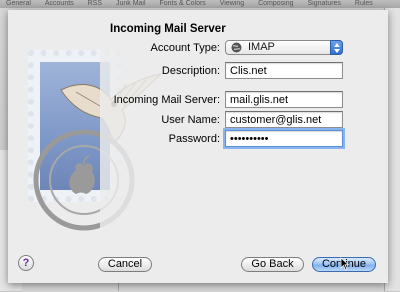  What do you see at coordinates (168, 29) in the screenshot?
I see `section-title: Incoming Mail Server` at bounding box center [168, 29].